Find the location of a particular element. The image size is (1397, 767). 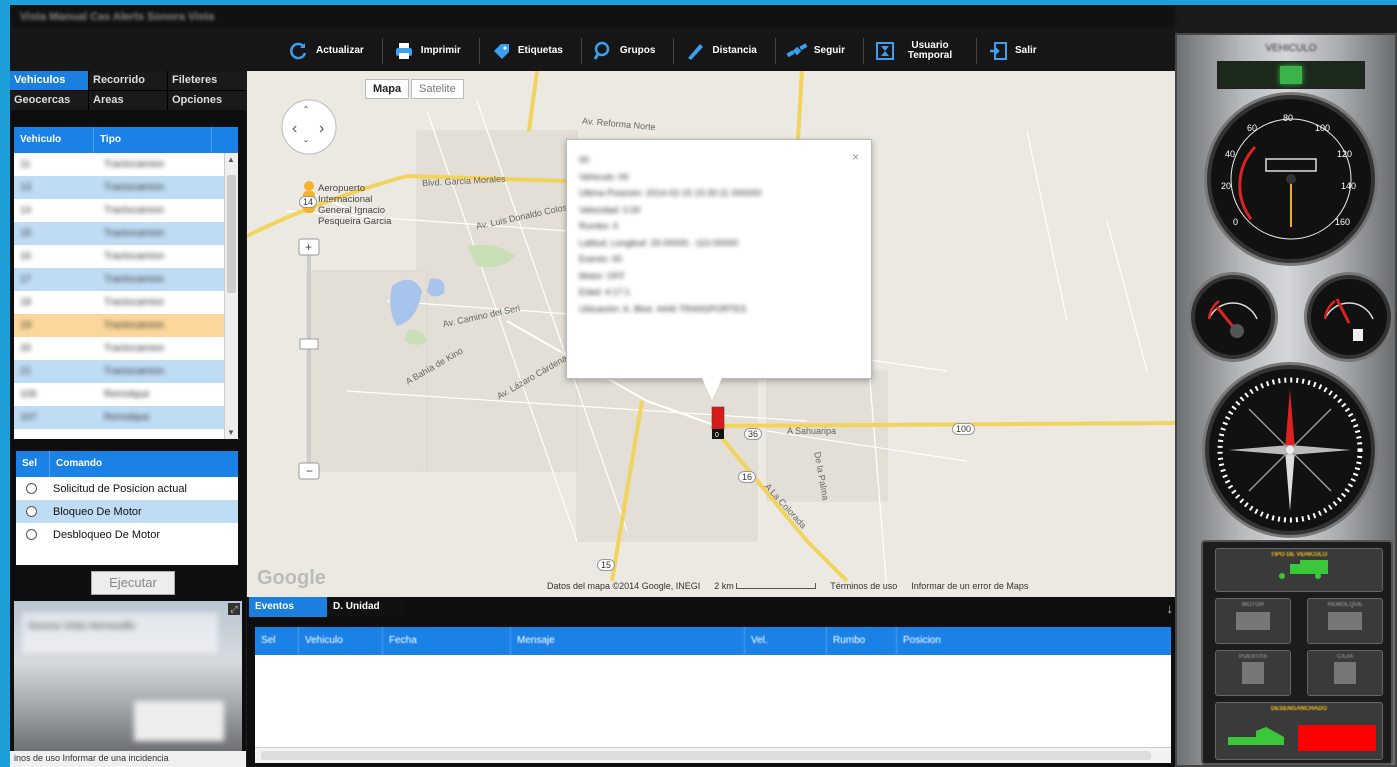

tab-geofences: Geocercas is located at coordinates (49, 100).